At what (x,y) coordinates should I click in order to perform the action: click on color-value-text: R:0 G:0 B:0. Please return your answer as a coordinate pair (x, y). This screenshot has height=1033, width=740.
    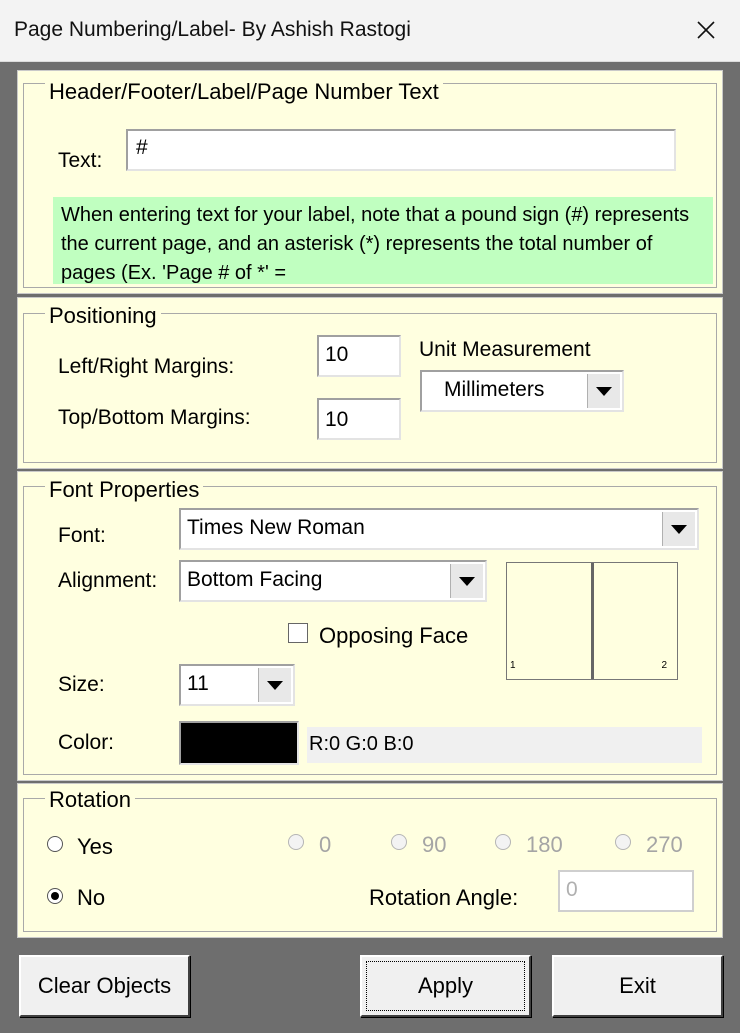
    Looking at the image, I should click on (504, 745).